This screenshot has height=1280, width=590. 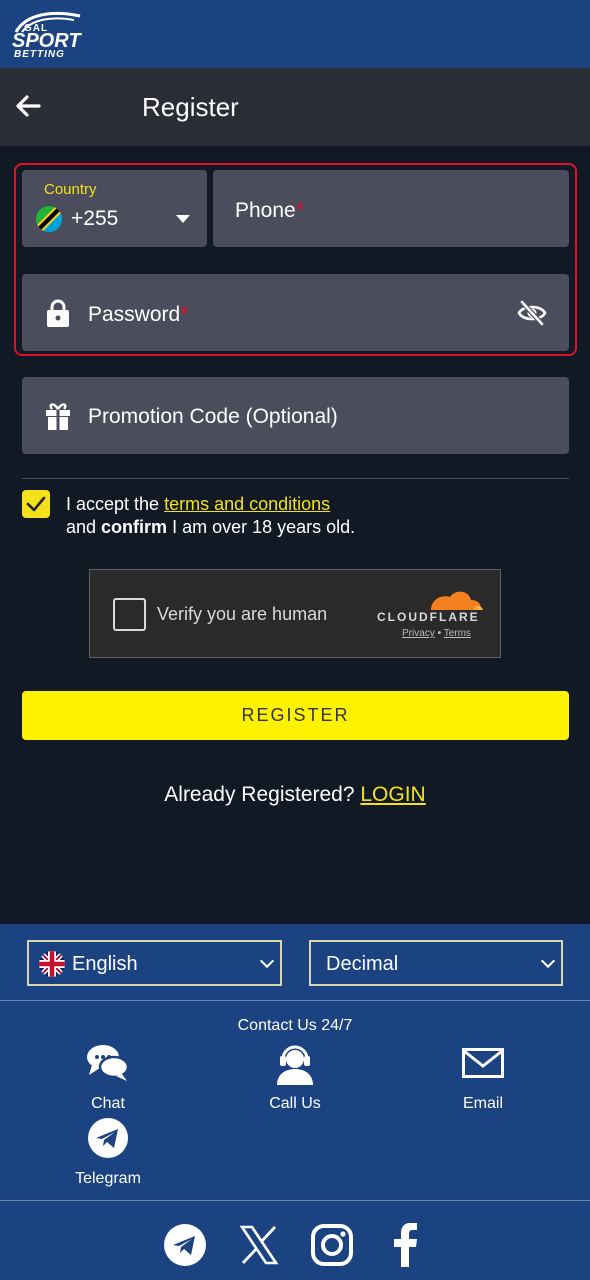 I want to click on telegram-icon, so click(x=108, y=1138).